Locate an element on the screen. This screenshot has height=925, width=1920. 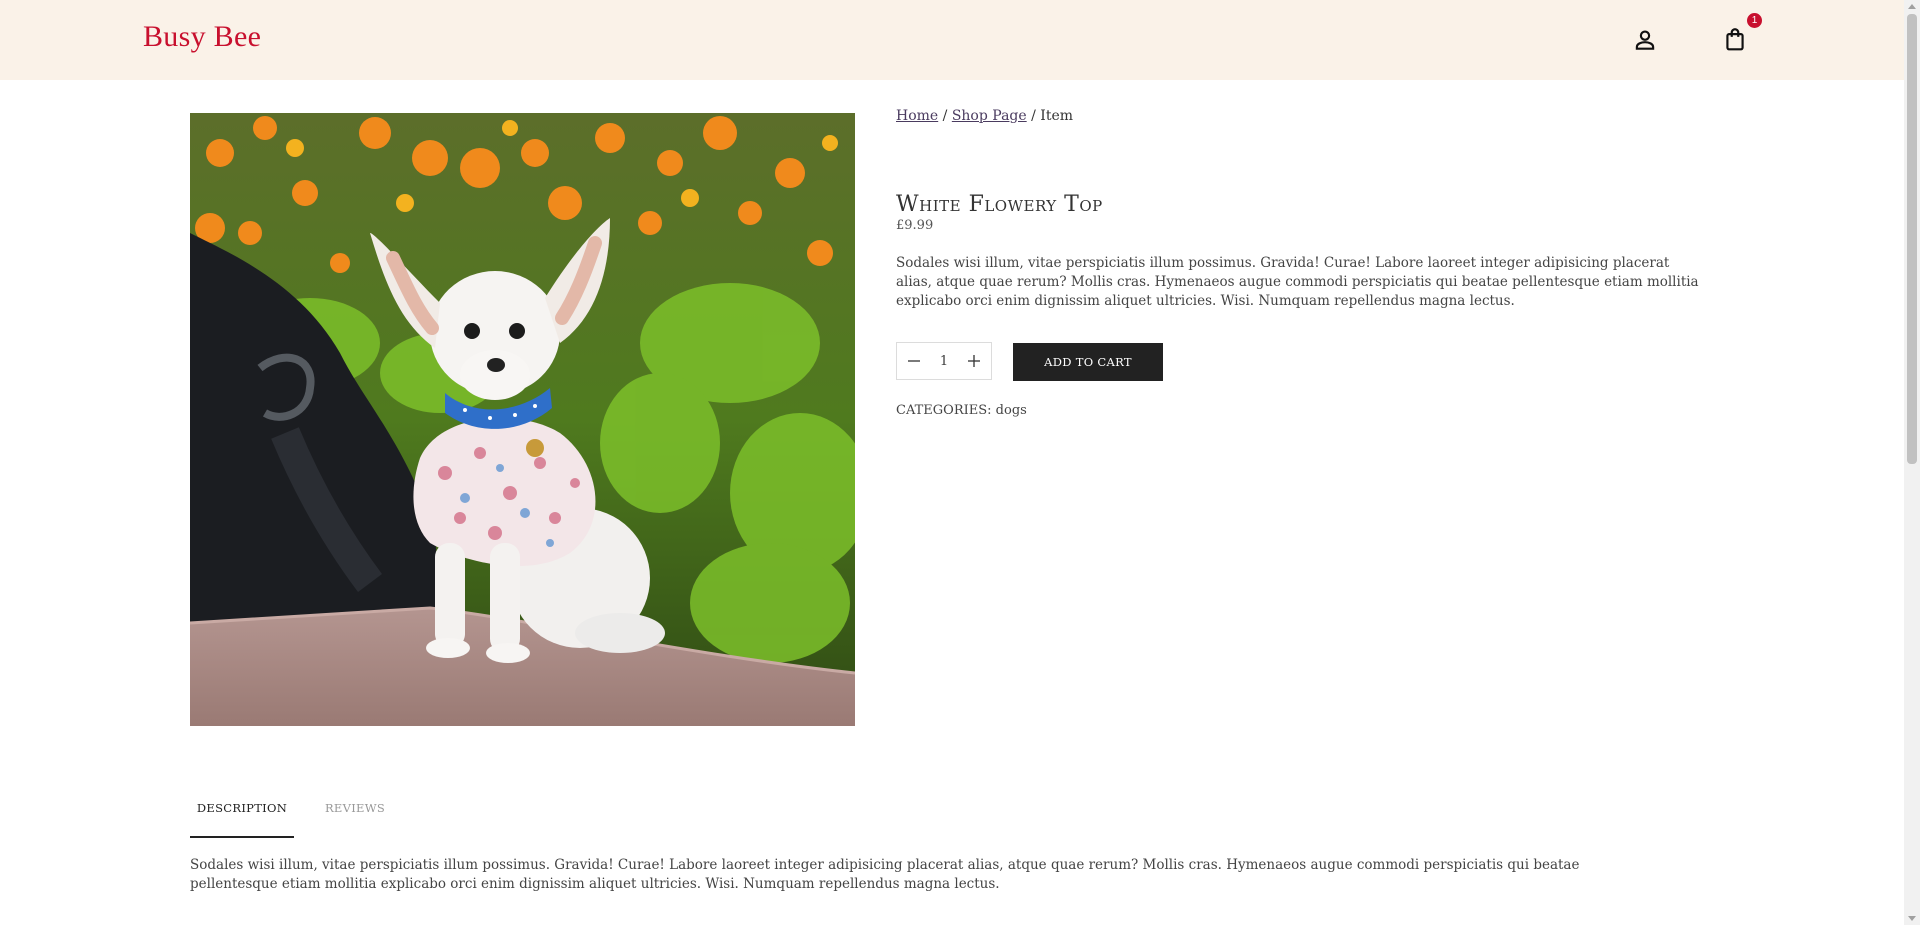
tab-reviews: REVIEWS is located at coordinates (355, 816).